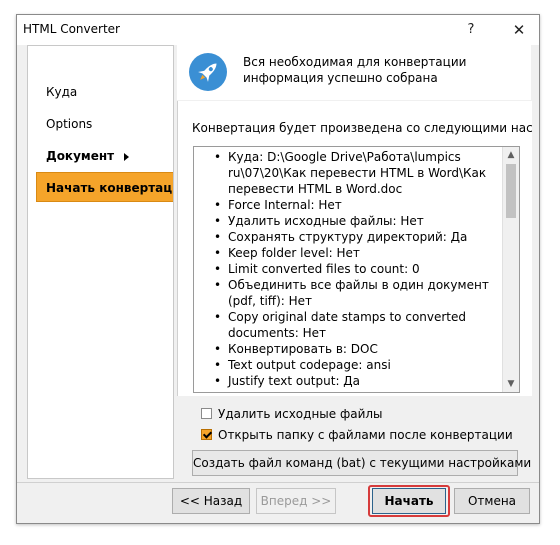 This screenshot has height=545, width=560. What do you see at coordinates (510, 269) in the screenshot?
I see `vertical-scrollbar: ▲ ▼` at bounding box center [510, 269].